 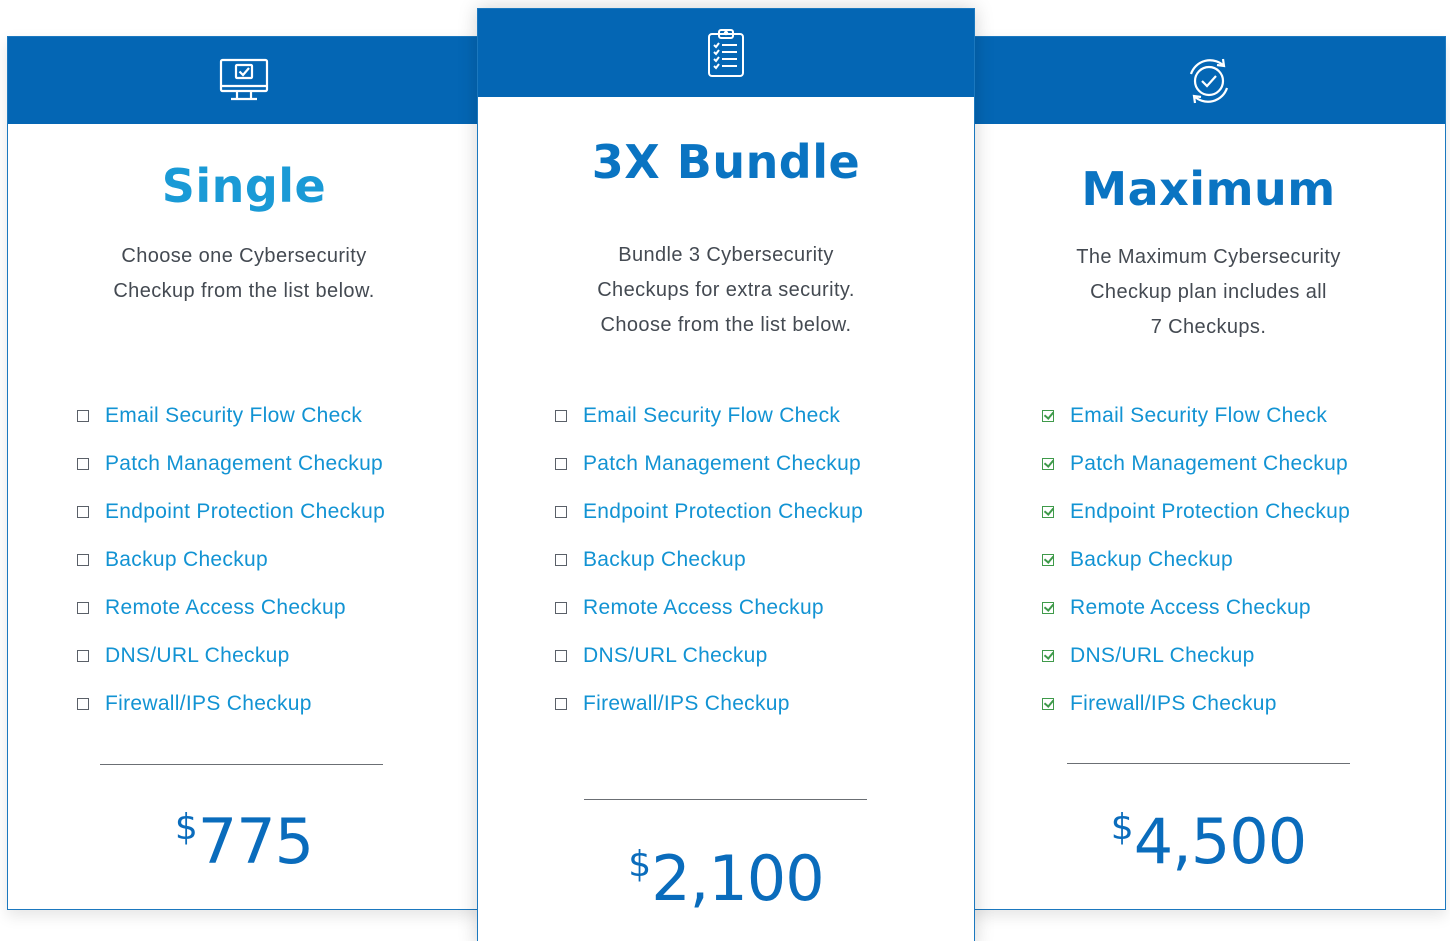 I want to click on plan-description-line: Bundle 3 Cybersecurity, so click(x=726, y=255).